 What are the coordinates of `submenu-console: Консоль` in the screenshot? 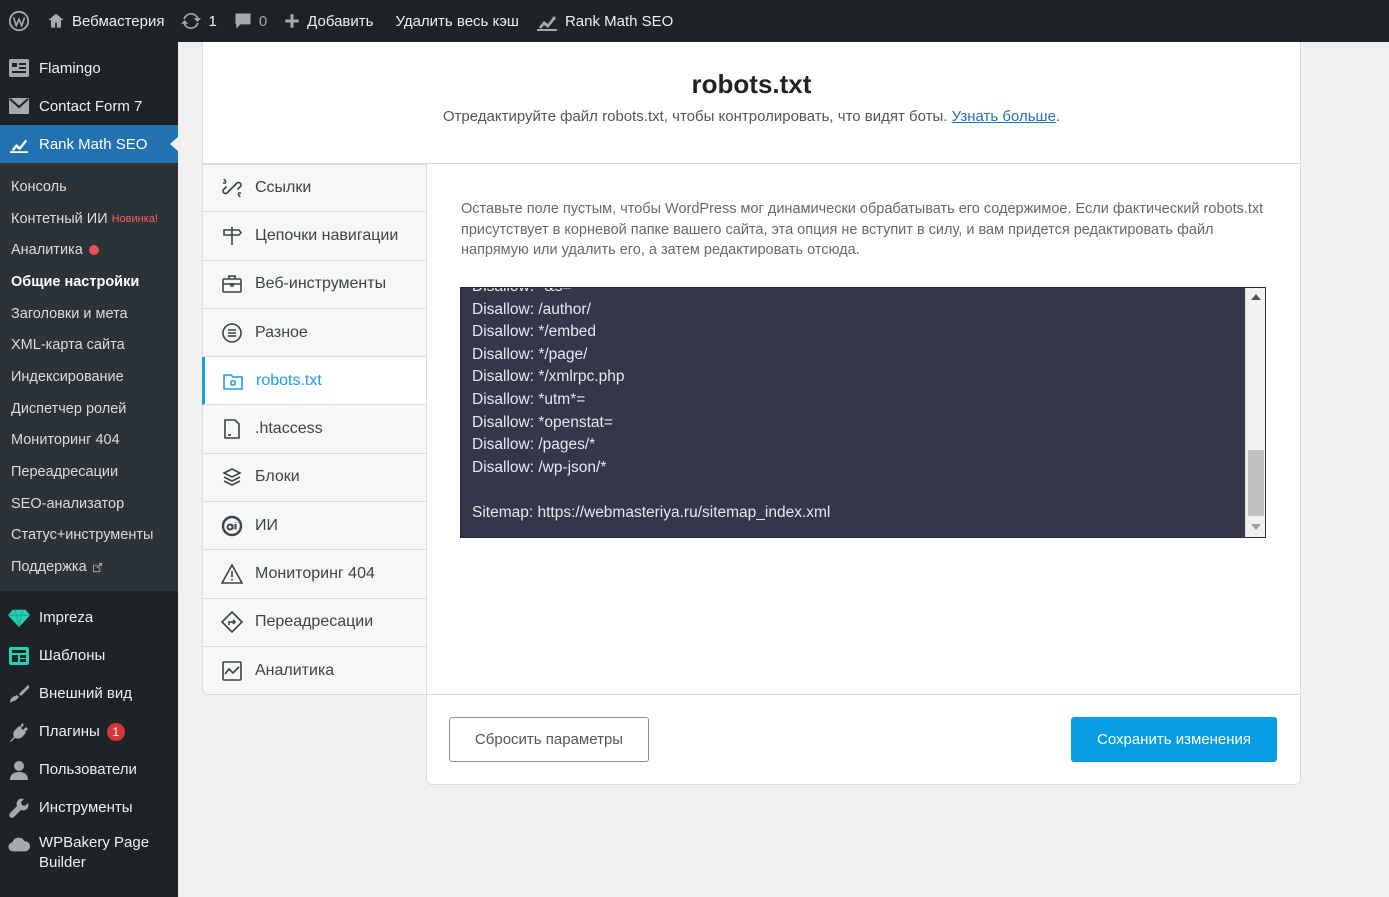 It's located at (89, 187).